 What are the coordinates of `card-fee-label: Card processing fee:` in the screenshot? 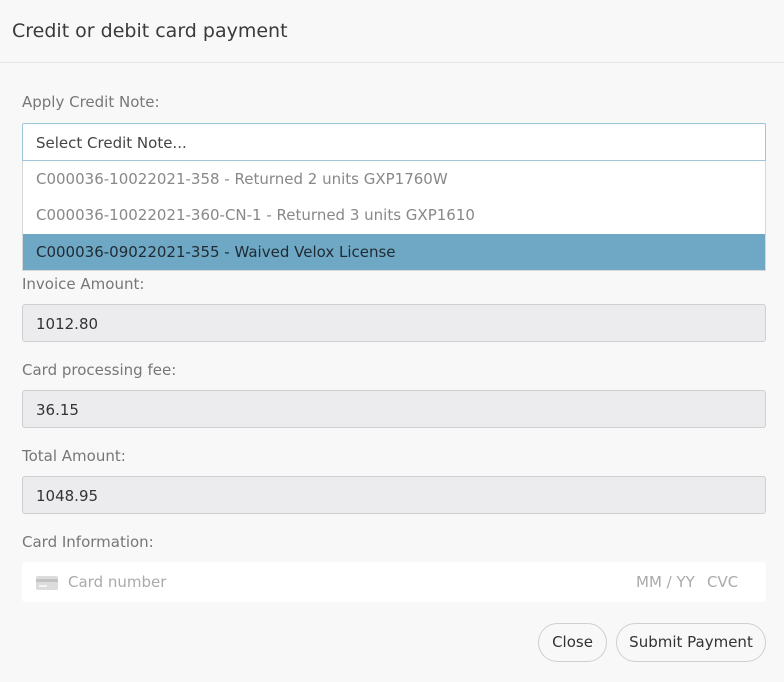 It's located at (99, 370).